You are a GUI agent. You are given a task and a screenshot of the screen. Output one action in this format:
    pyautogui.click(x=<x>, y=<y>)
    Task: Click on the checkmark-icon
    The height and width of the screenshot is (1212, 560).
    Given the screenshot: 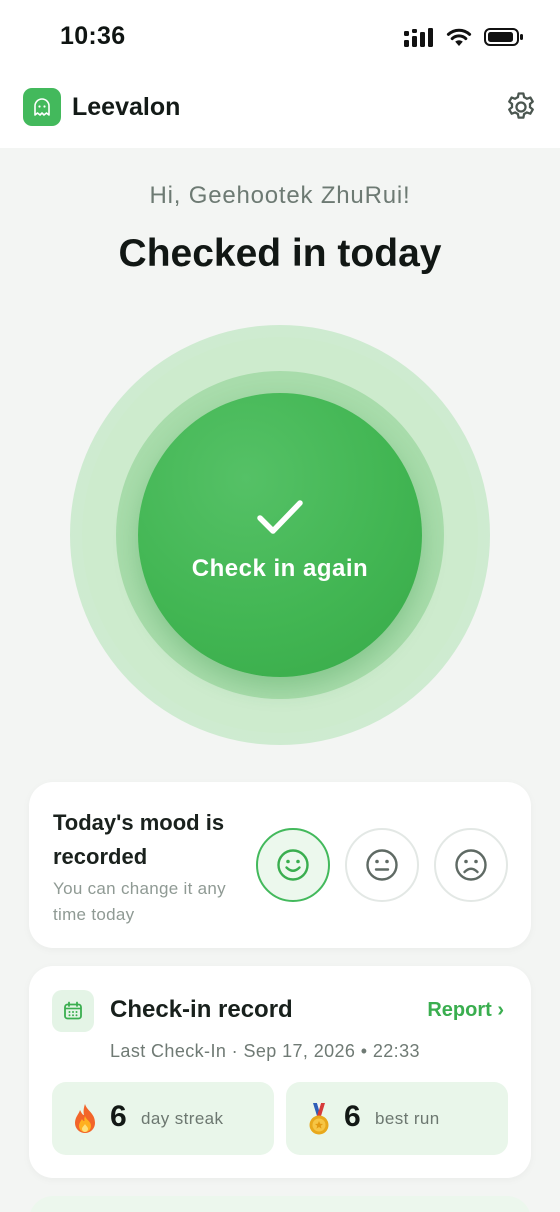 What is the action you would take?
    pyautogui.click(x=280, y=517)
    